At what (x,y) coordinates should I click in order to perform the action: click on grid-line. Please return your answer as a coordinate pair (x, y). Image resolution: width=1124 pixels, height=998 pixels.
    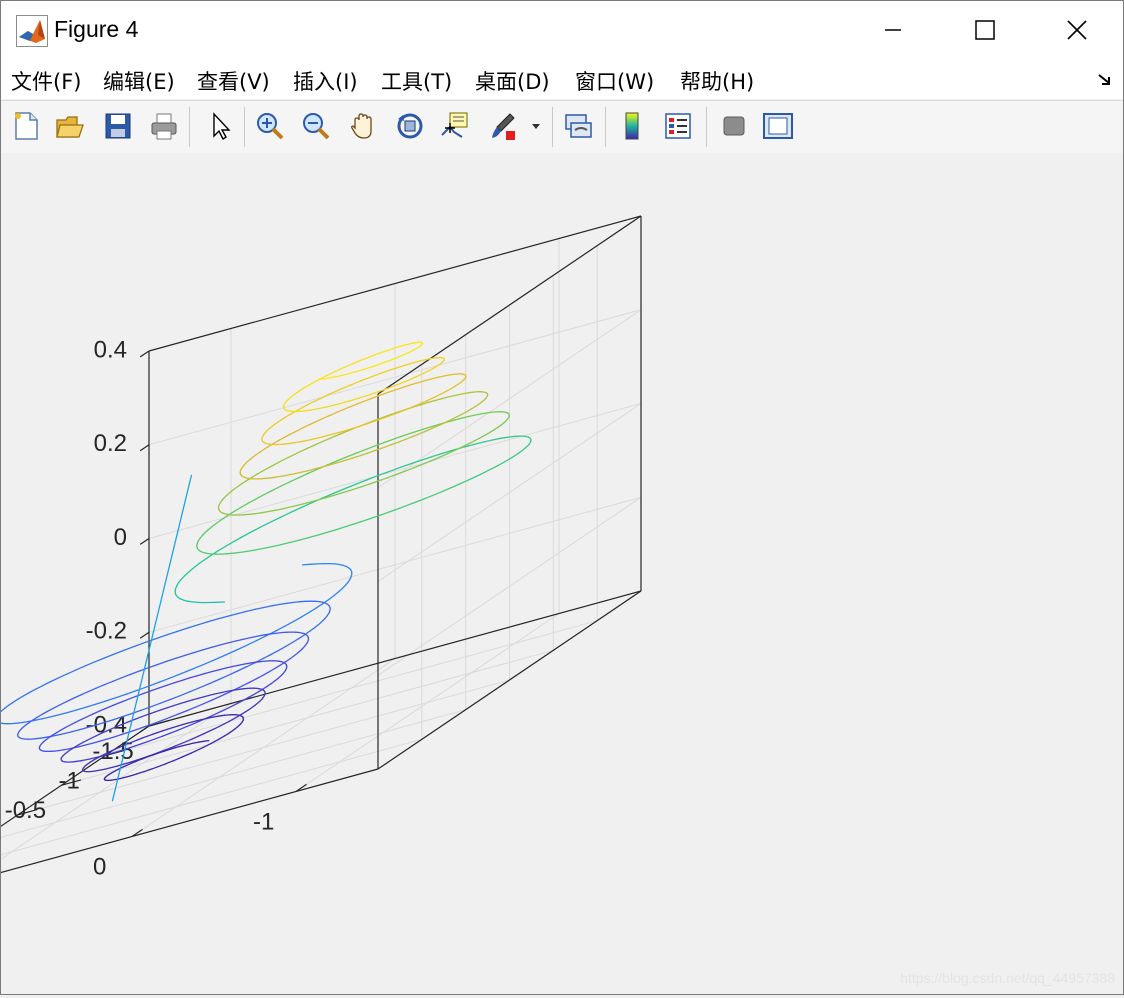
    Looking at the image, I should click on (427, 703).